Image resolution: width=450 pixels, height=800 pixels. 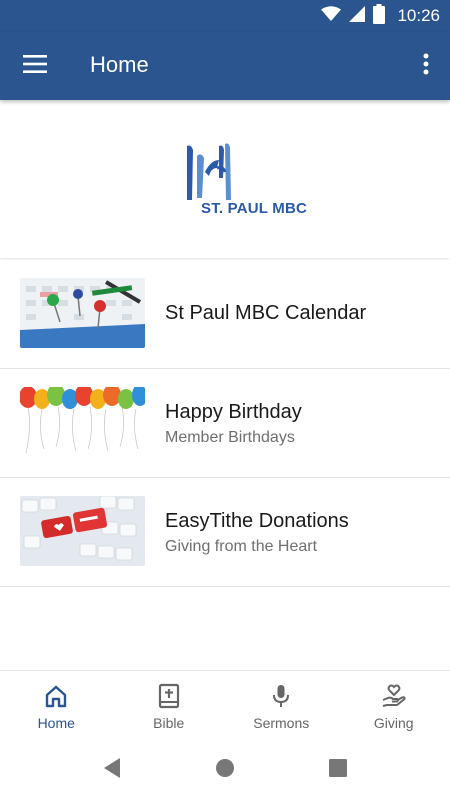 I want to click on nav-bible: Bible, so click(x=169, y=705).